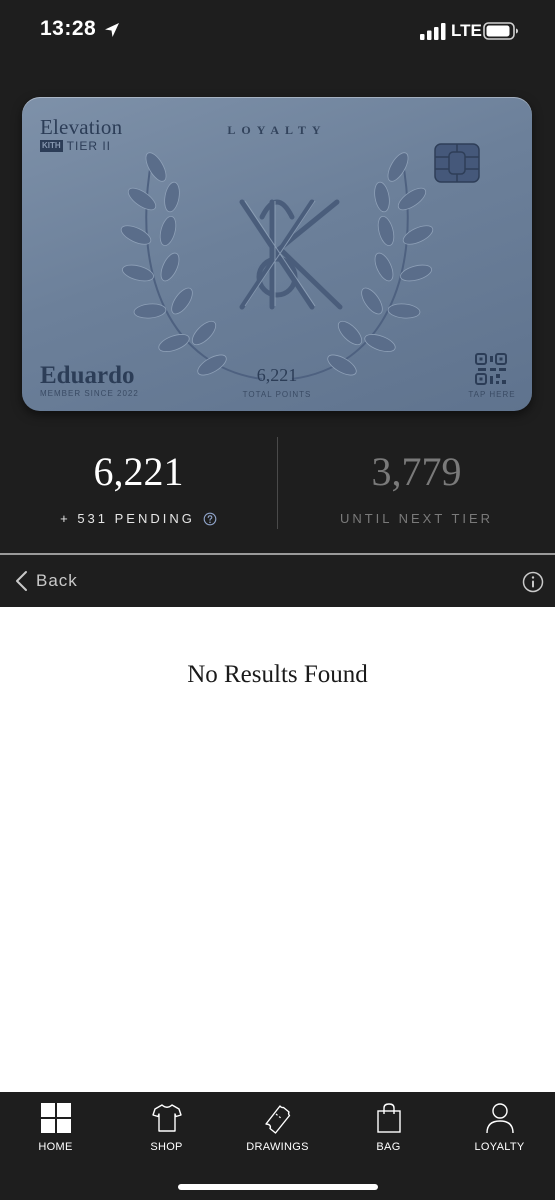 The width and height of the screenshot is (555, 1200). I want to click on nav-bar: Back, so click(277, 581).